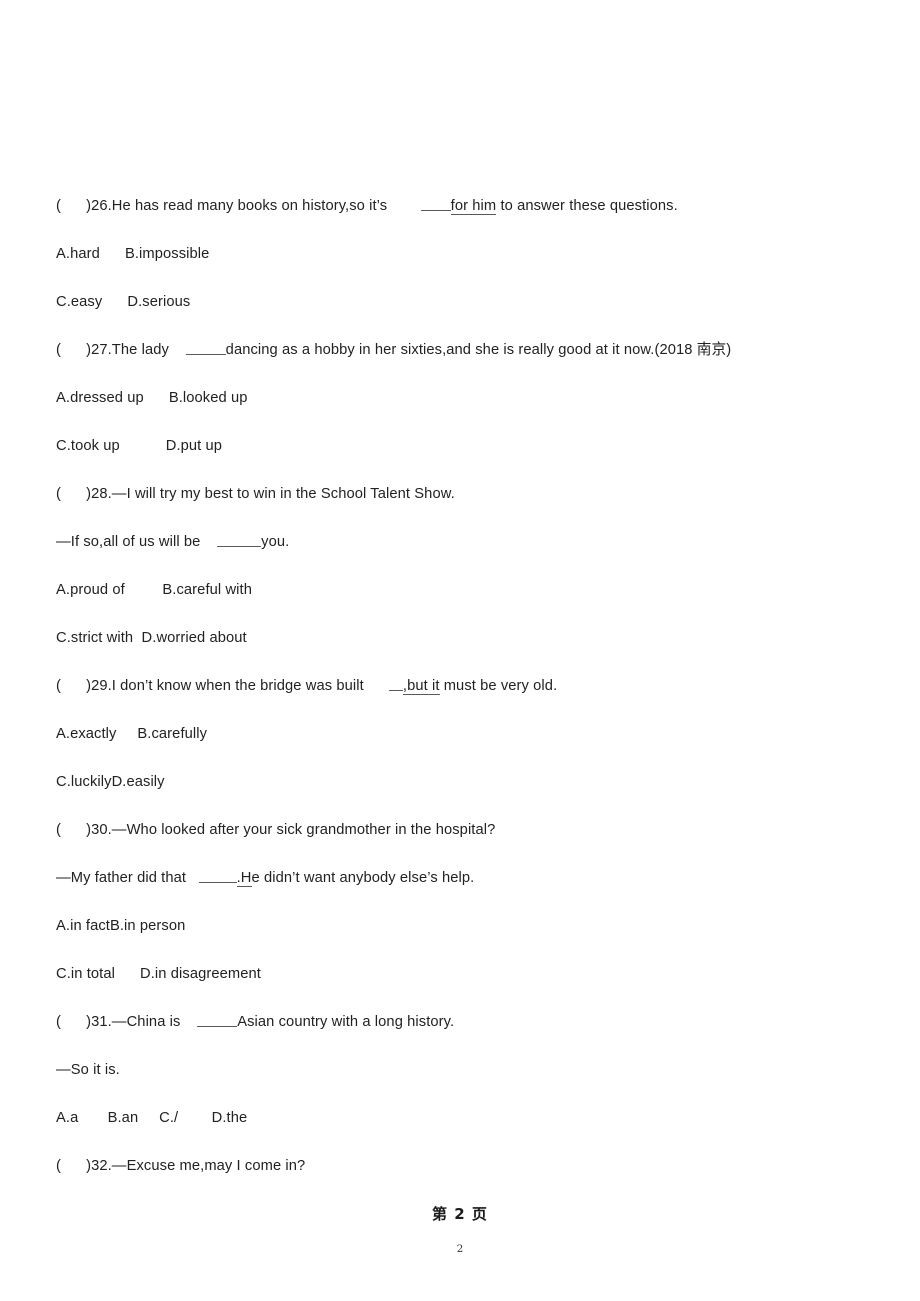  Describe the element at coordinates (73, 686) in the screenshot. I see `q29-answer-space` at that location.